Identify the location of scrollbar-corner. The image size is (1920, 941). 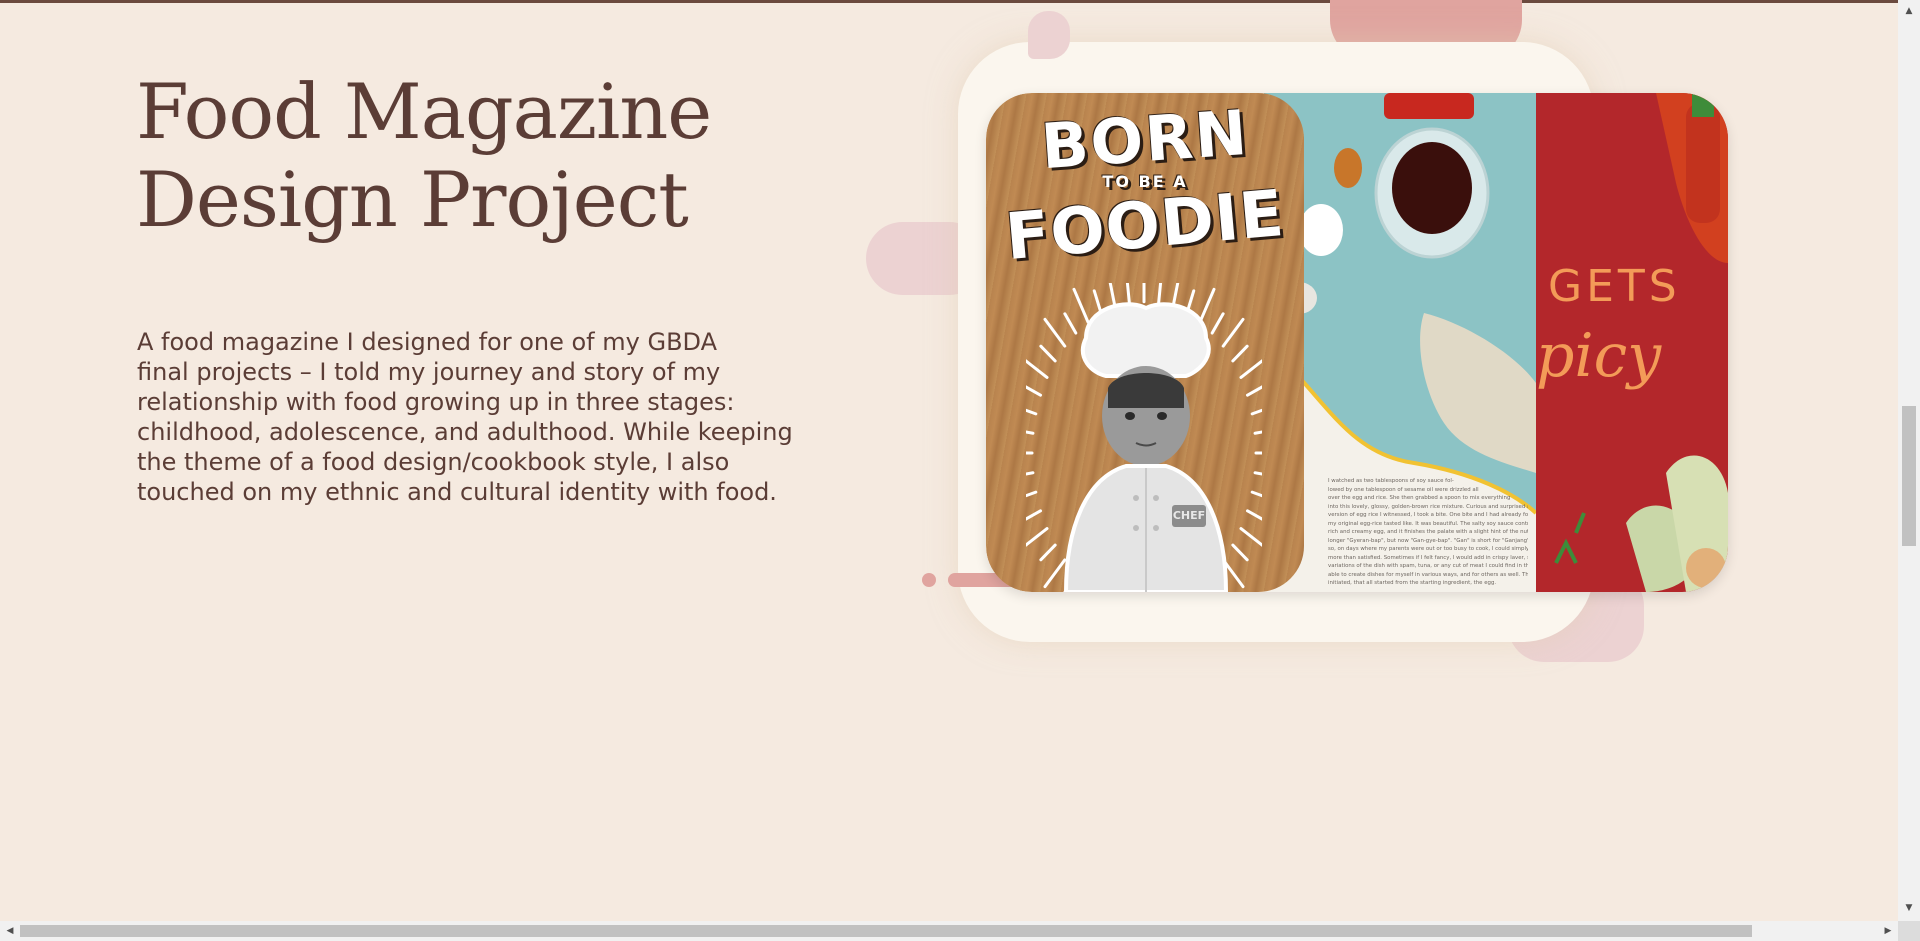
(1909, 931).